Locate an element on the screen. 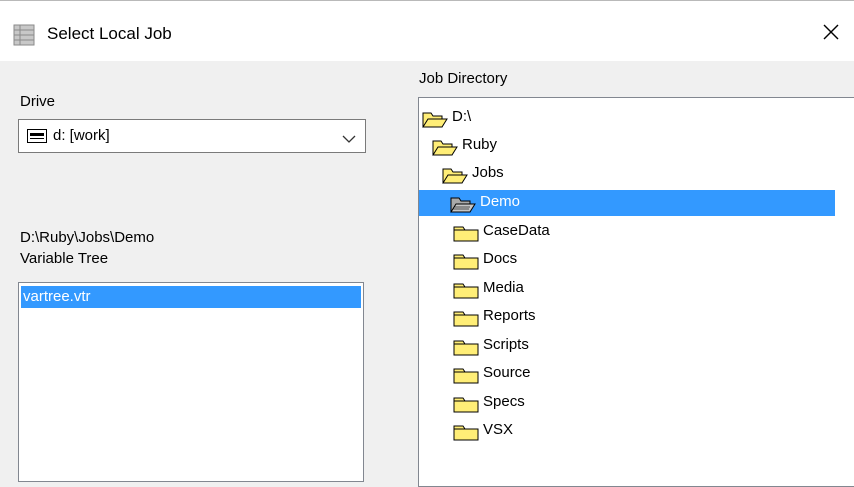 The image size is (854, 487). tree-item-label: Reports is located at coordinates (509, 315).